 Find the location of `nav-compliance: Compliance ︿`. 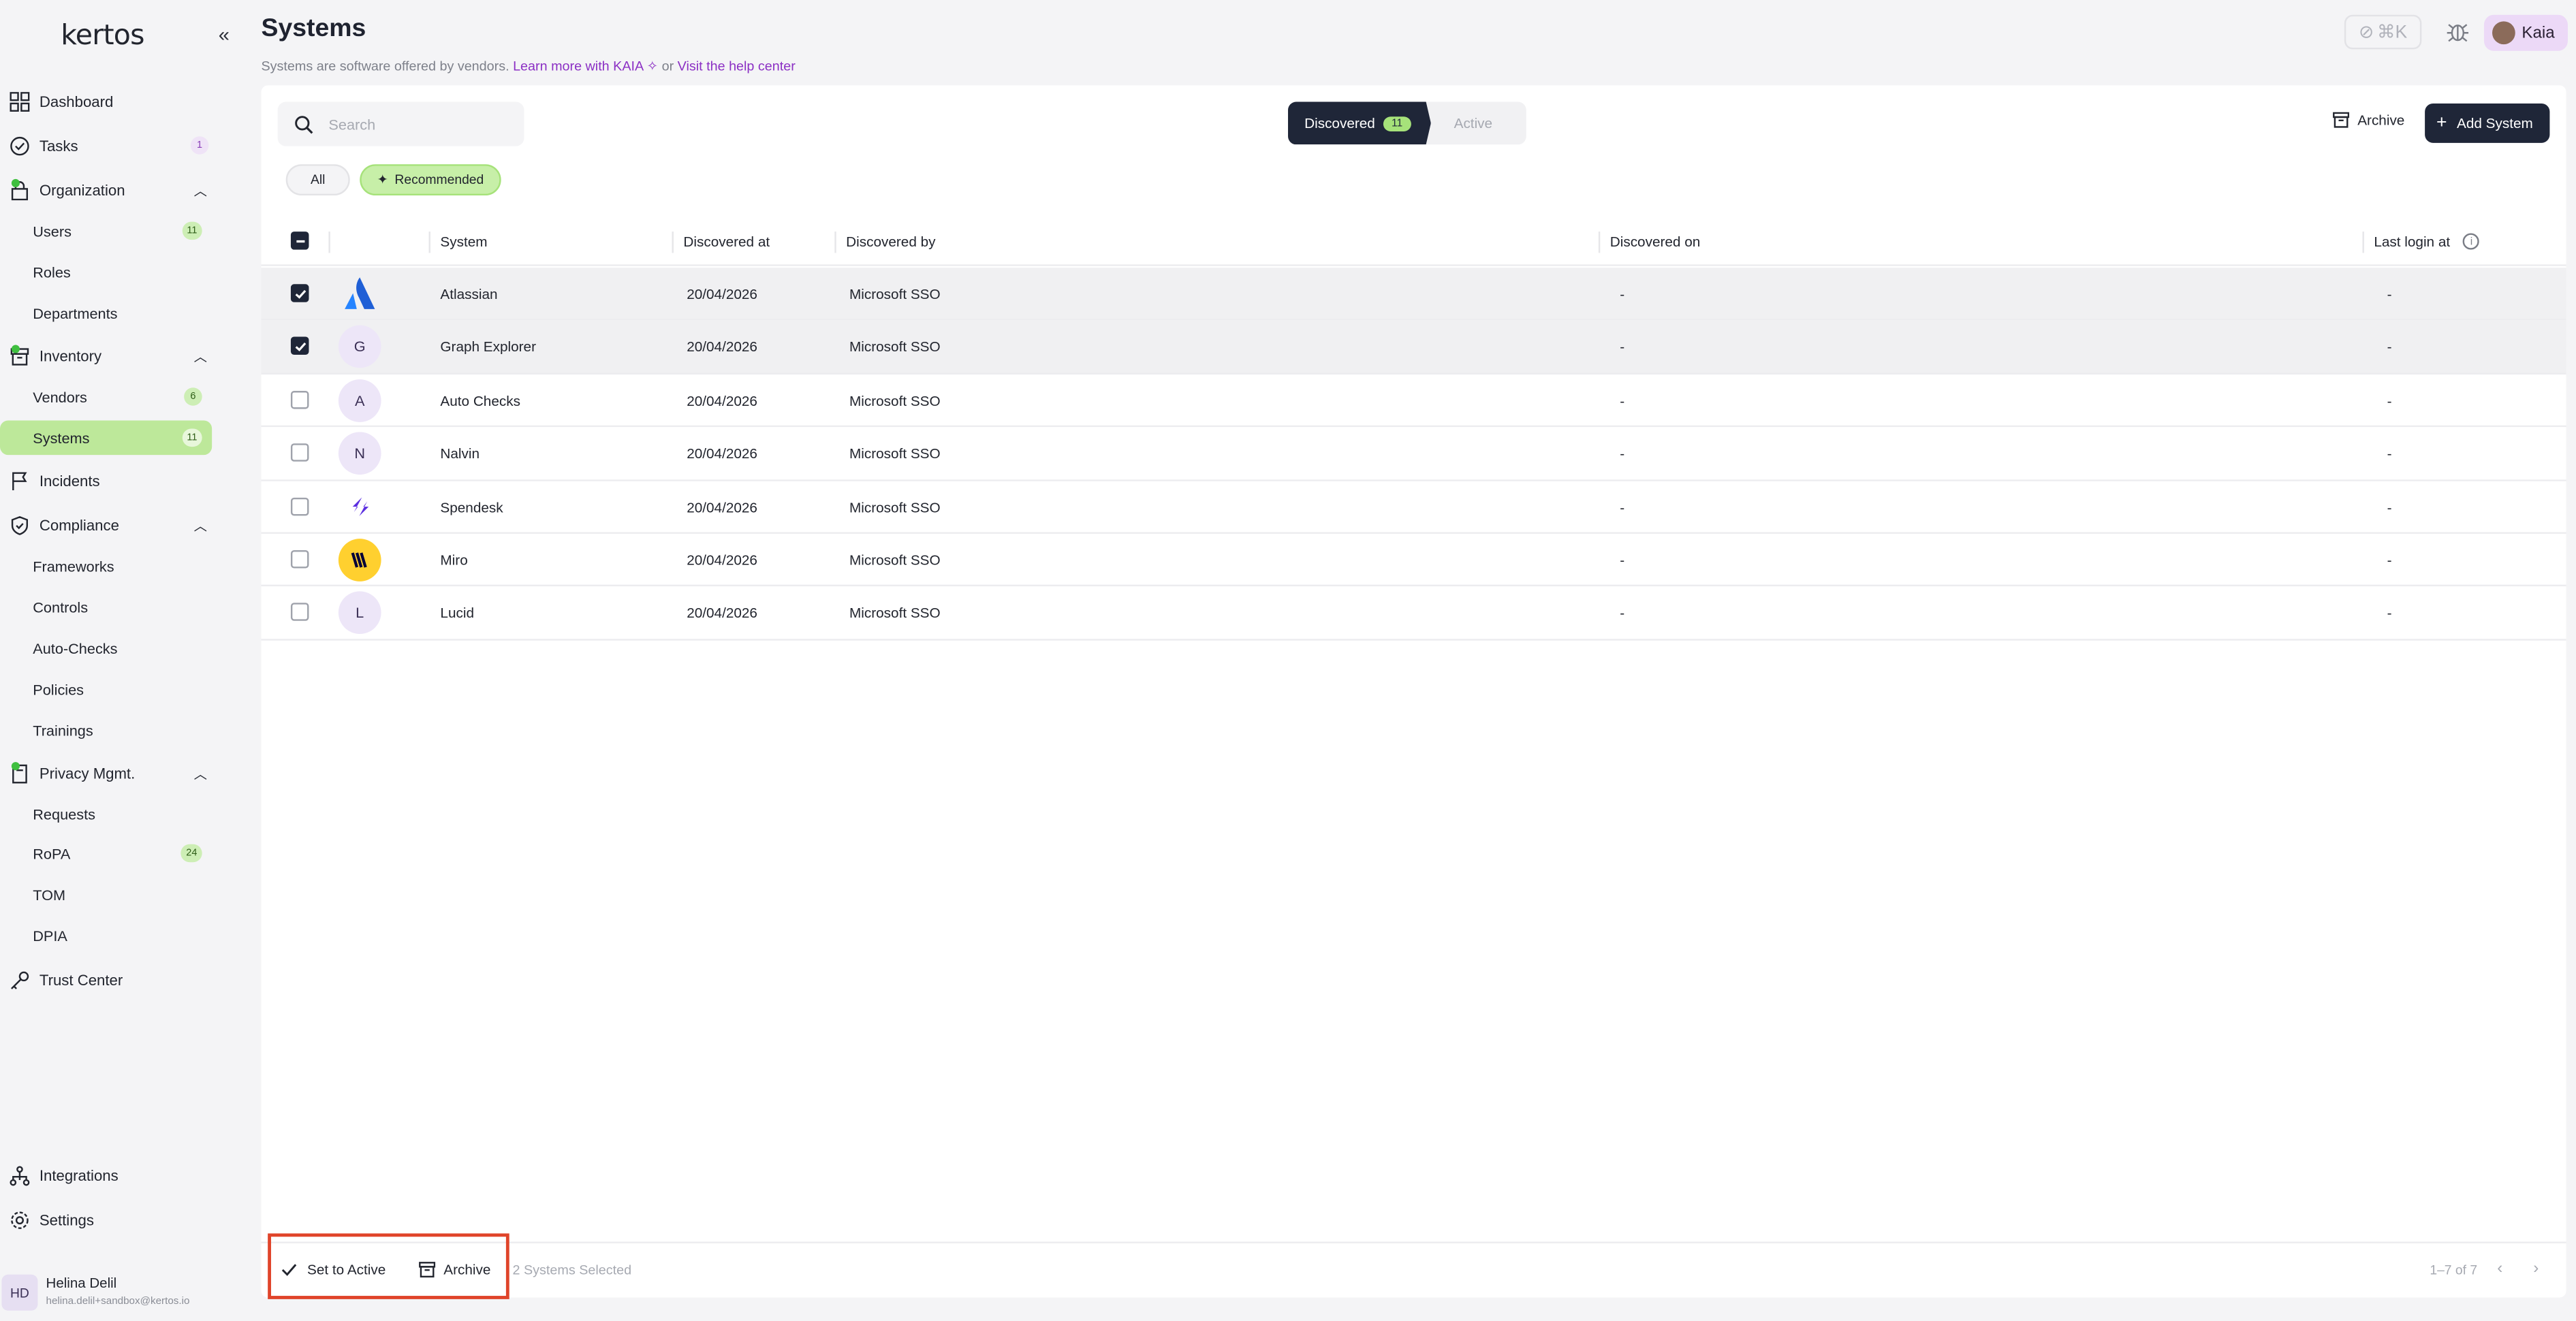

nav-compliance: Compliance ︿ is located at coordinates (110, 525).